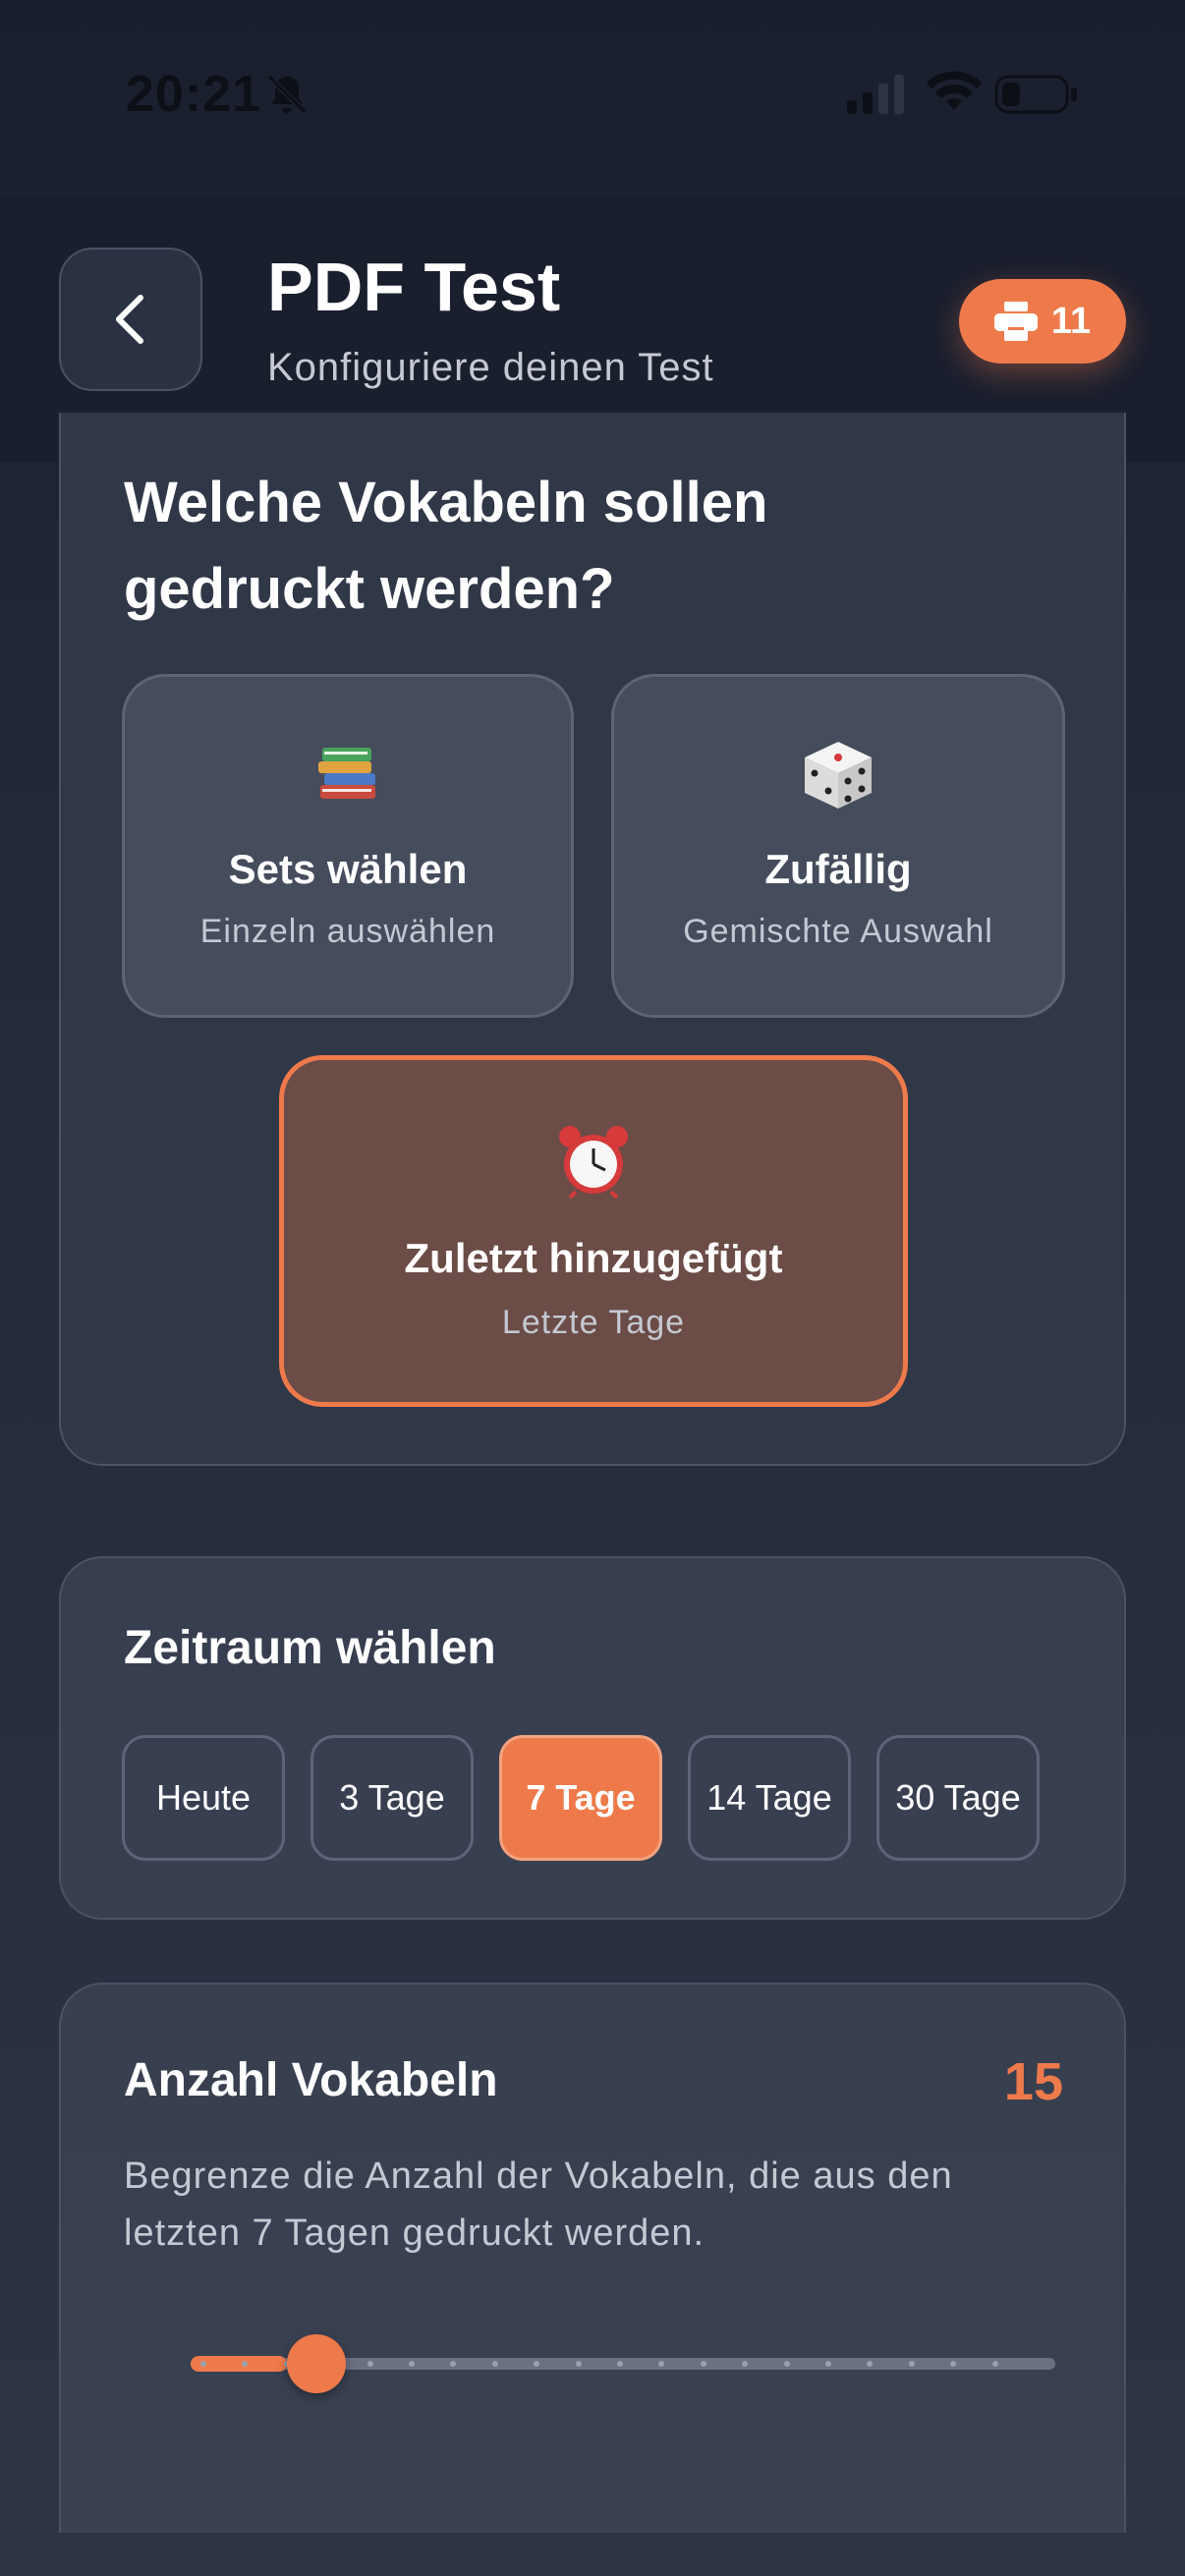 The height and width of the screenshot is (2576, 1185). What do you see at coordinates (1016, 321) in the screenshot?
I see `printer-icon` at bounding box center [1016, 321].